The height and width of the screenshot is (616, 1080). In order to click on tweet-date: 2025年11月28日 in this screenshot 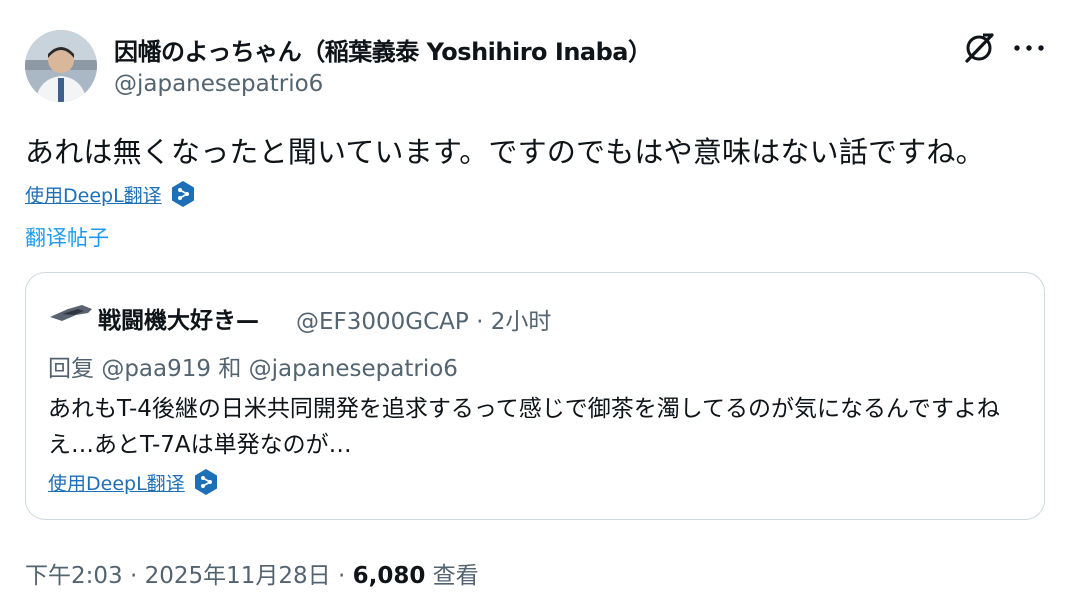, I will do `click(238, 576)`.